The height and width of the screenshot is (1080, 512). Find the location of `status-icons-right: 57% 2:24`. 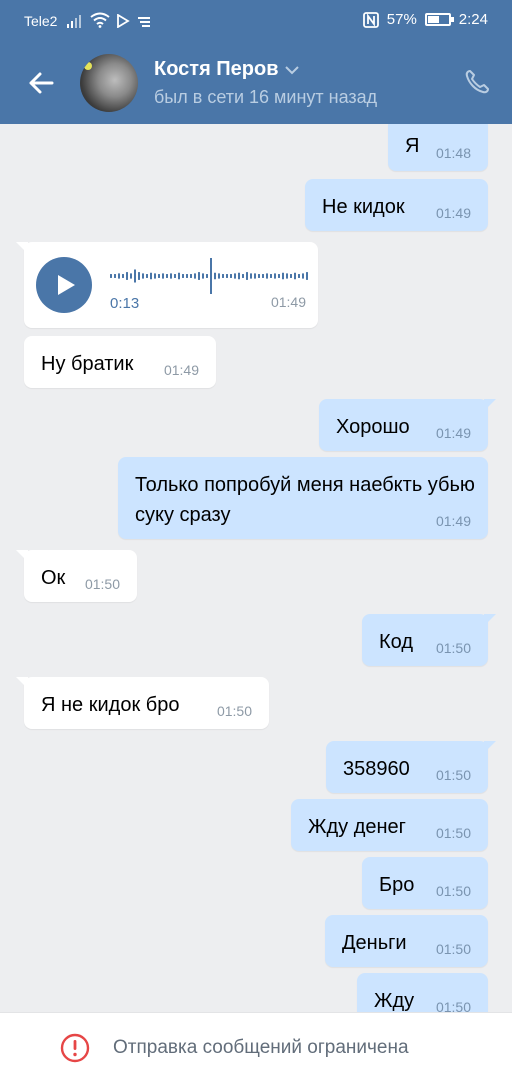

status-icons-right: 57% 2:24 is located at coordinates (425, 19).